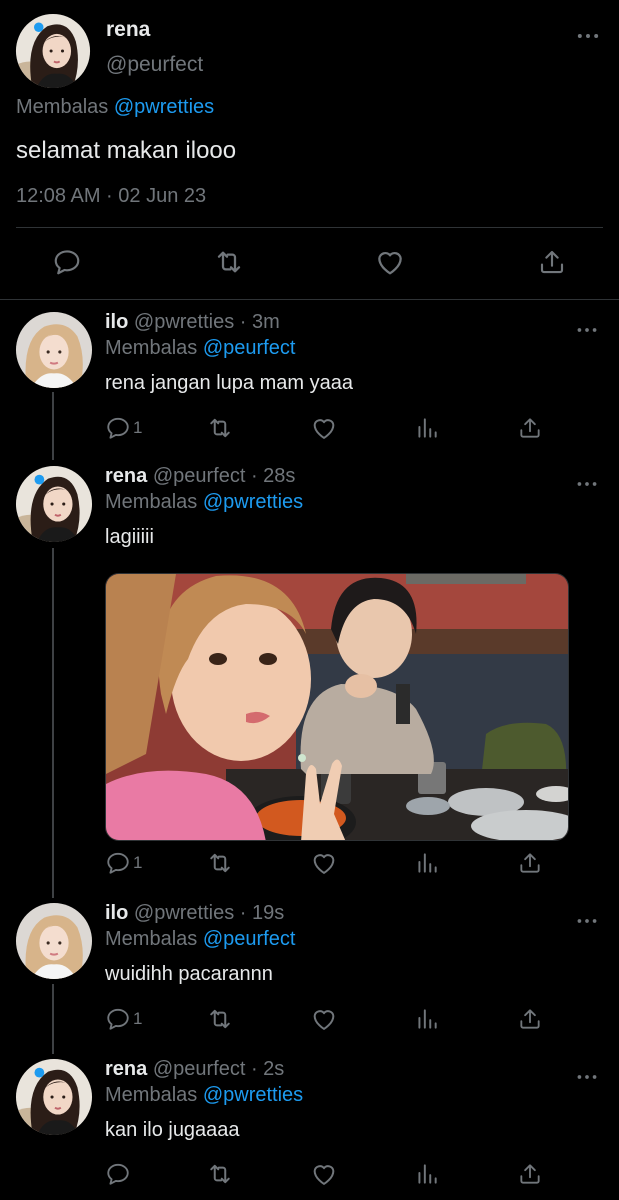 The width and height of the screenshot is (619, 1200). Describe the element at coordinates (53, 723) in the screenshot. I see `thread-line` at that location.